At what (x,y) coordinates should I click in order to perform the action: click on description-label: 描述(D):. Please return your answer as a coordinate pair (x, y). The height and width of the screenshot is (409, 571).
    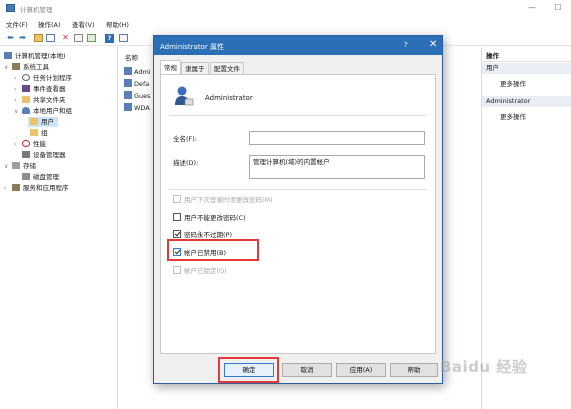
    Looking at the image, I should click on (186, 163).